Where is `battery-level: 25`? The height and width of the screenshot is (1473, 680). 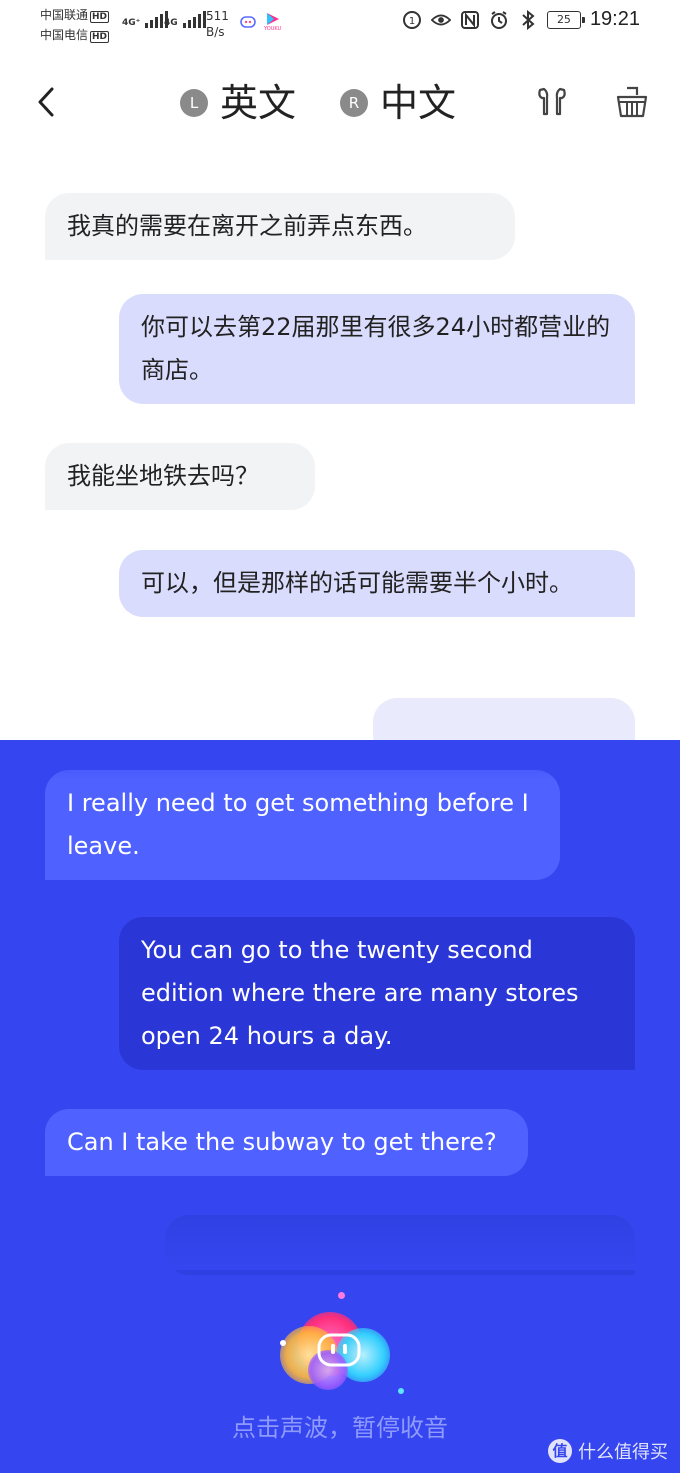
battery-level: 25 is located at coordinates (563, 19).